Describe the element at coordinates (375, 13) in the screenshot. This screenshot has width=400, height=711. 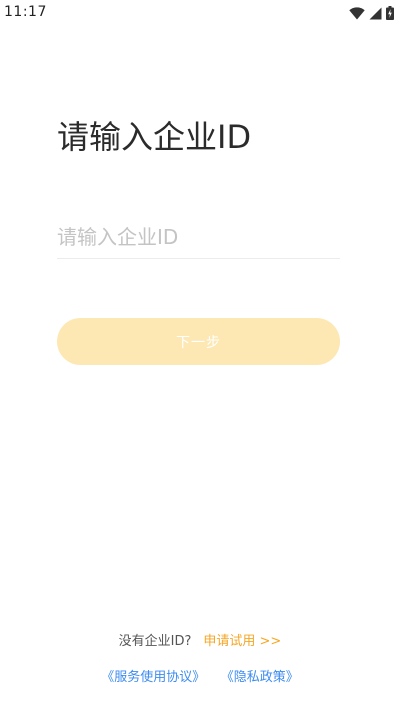
I see `cell-signal-icon` at that location.